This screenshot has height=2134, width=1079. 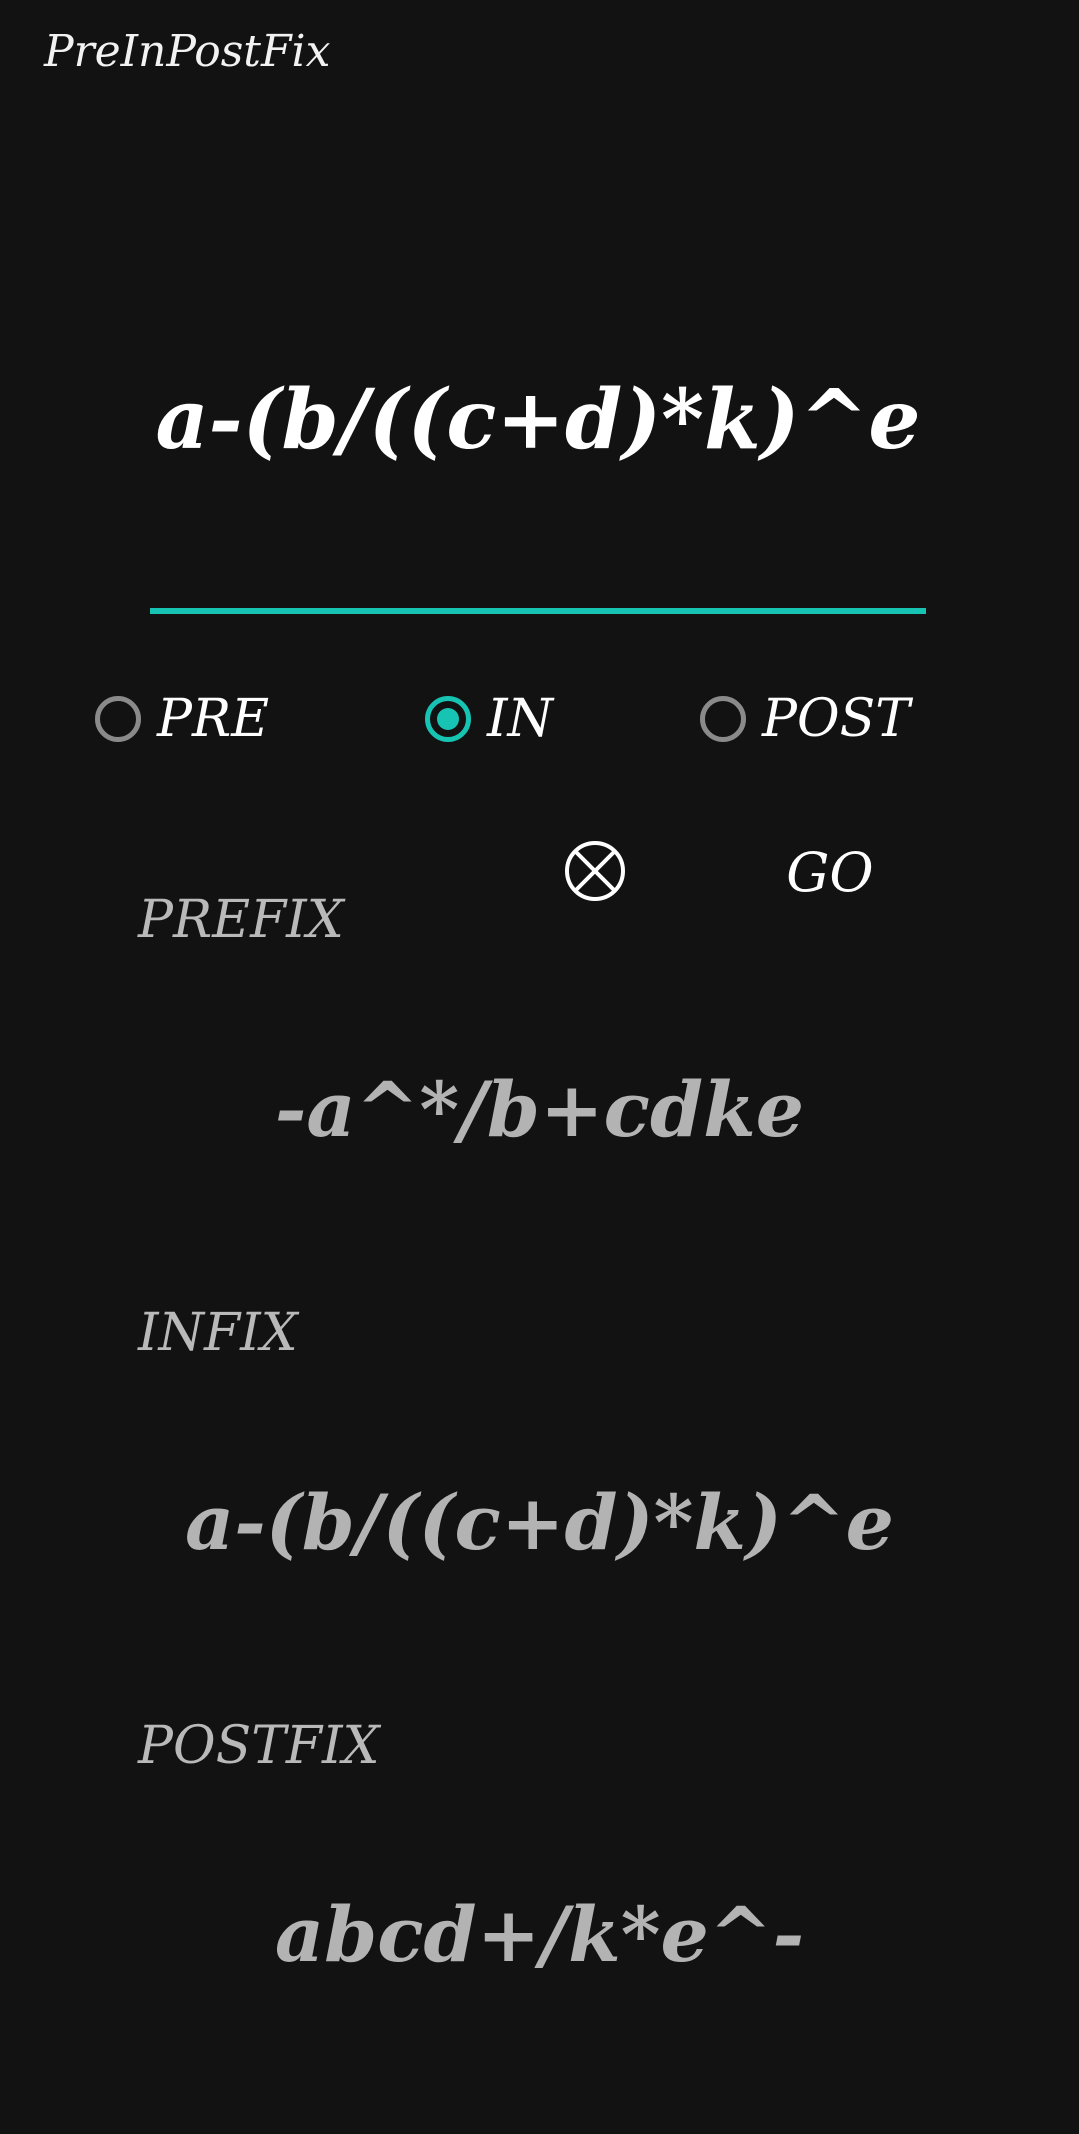 What do you see at coordinates (539, 1522) in the screenshot?
I see `infix-result: a-(b/((c+d)*k)^e` at bounding box center [539, 1522].